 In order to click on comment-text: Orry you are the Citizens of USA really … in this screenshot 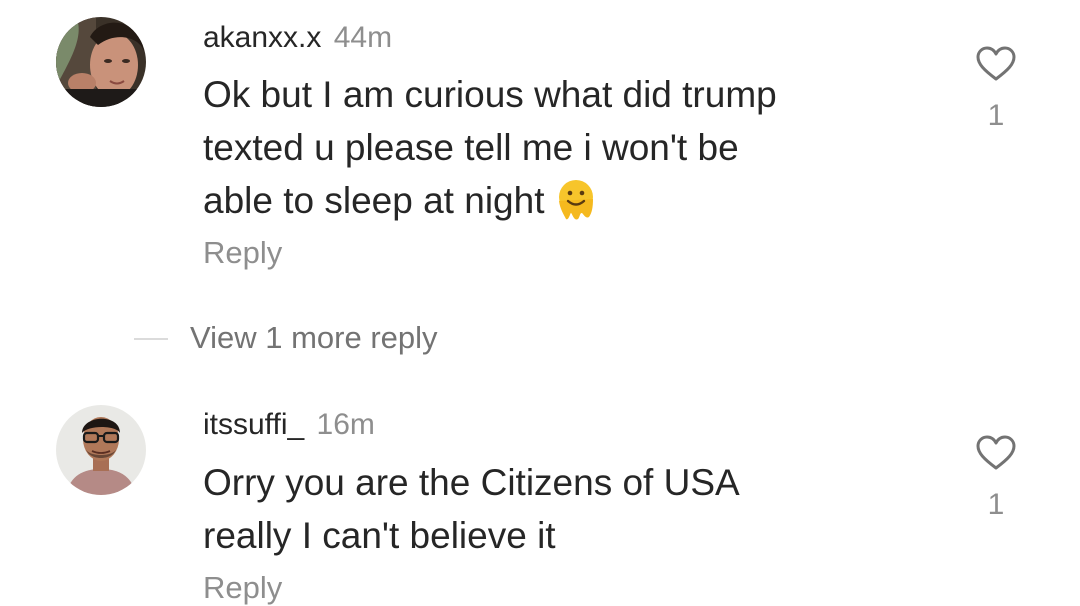, I will do `click(563, 509)`.